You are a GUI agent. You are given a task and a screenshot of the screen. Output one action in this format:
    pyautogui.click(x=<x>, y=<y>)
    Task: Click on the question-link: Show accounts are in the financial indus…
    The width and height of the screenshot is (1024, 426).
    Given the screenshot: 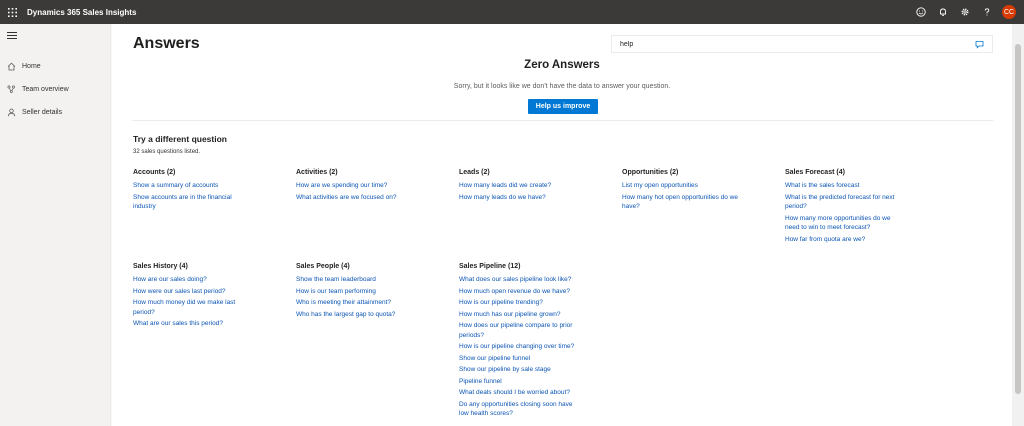 What is the action you would take?
    pyautogui.click(x=192, y=202)
    